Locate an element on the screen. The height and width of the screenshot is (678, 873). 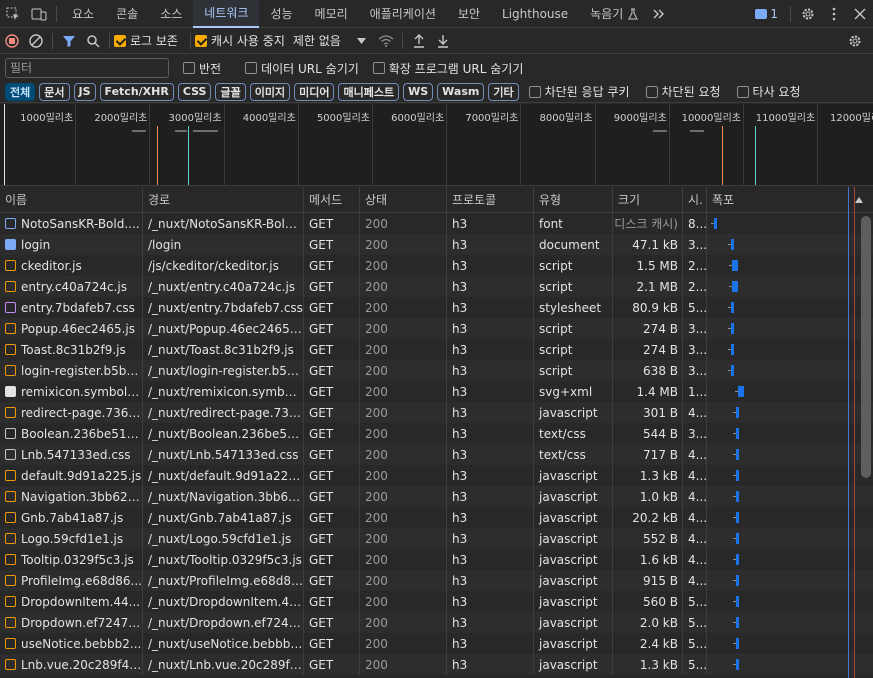
header-name: 이름 is located at coordinates (71, 199).